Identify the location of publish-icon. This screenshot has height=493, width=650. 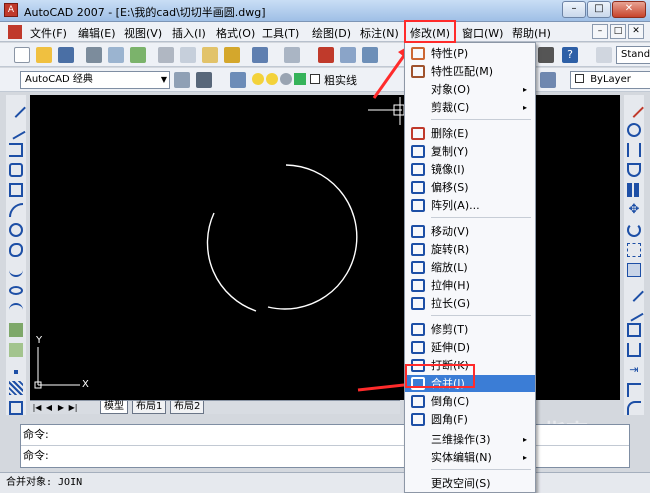
(138, 55).